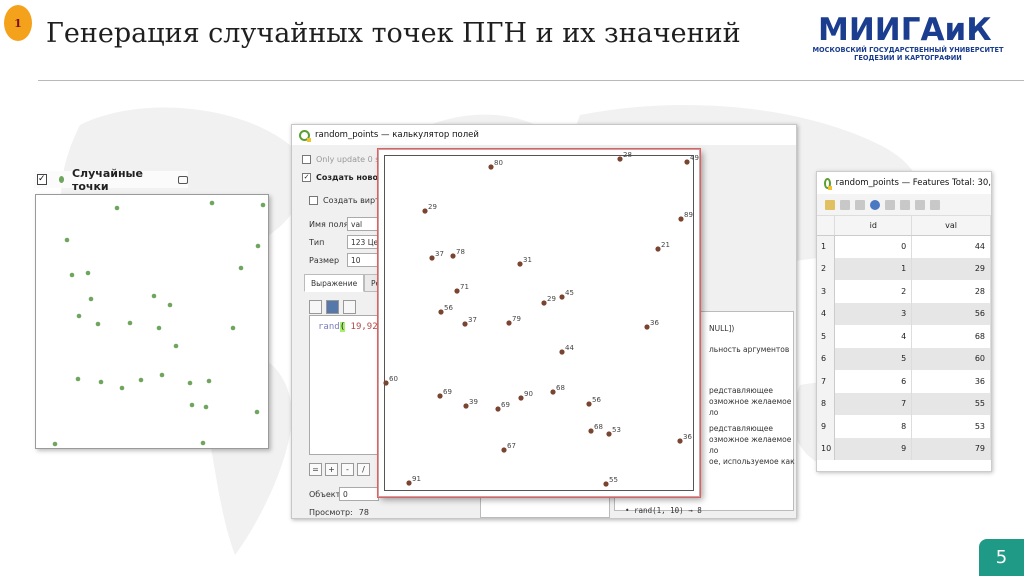 The image size is (1024, 576). What do you see at coordinates (826, 336) in the screenshot?
I see `row-number: 5` at bounding box center [826, 336].